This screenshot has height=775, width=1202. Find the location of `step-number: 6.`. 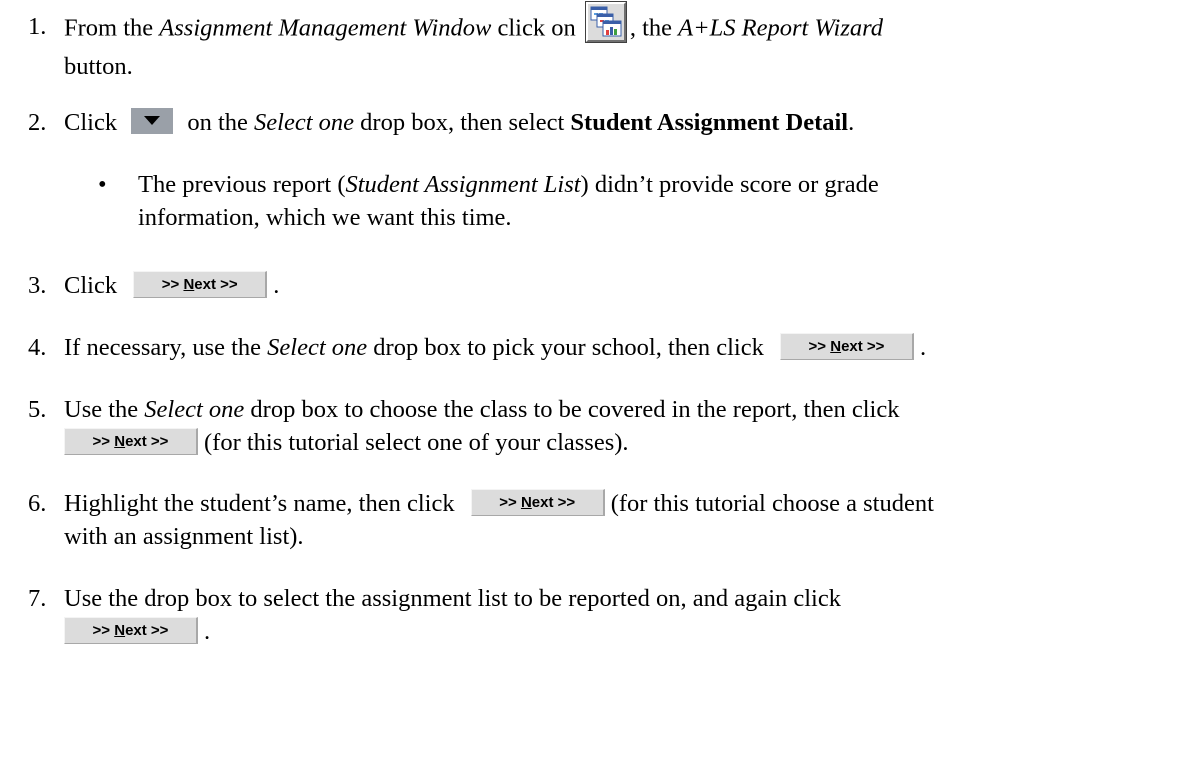

step-number: 6. is located at coordinates (37, 503).